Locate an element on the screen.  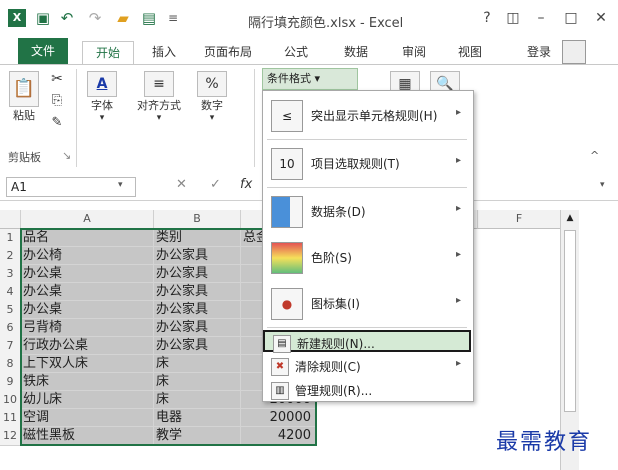
tab-insert: 插入 is located at coordinates (164, 52).